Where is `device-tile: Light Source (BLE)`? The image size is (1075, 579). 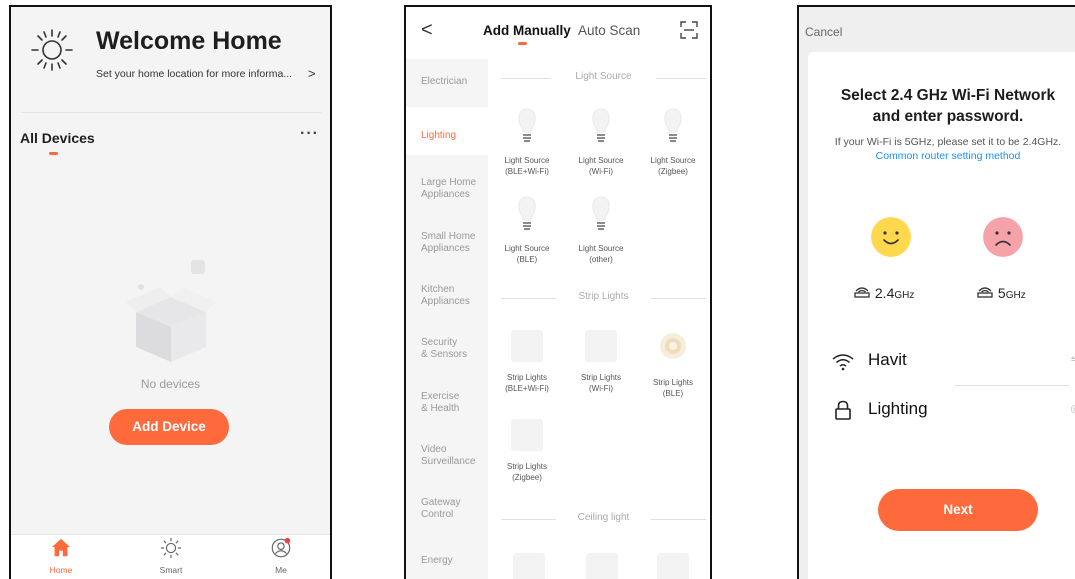
device-tile: Light Source (BLE) is located at coordinates (527, 230).